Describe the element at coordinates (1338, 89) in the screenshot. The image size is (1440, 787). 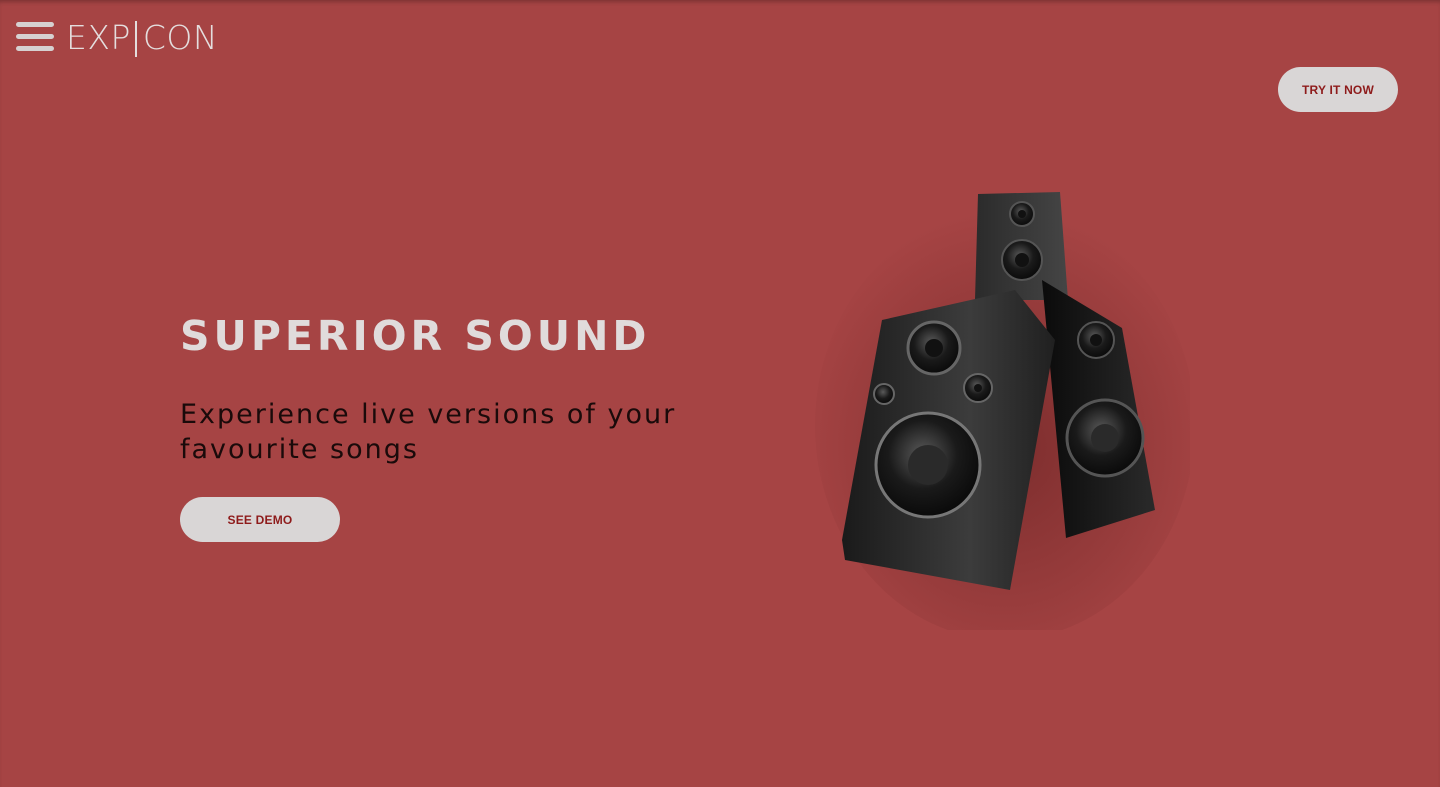
I see `try-it-now-button: TRY IT NOW` at that location.